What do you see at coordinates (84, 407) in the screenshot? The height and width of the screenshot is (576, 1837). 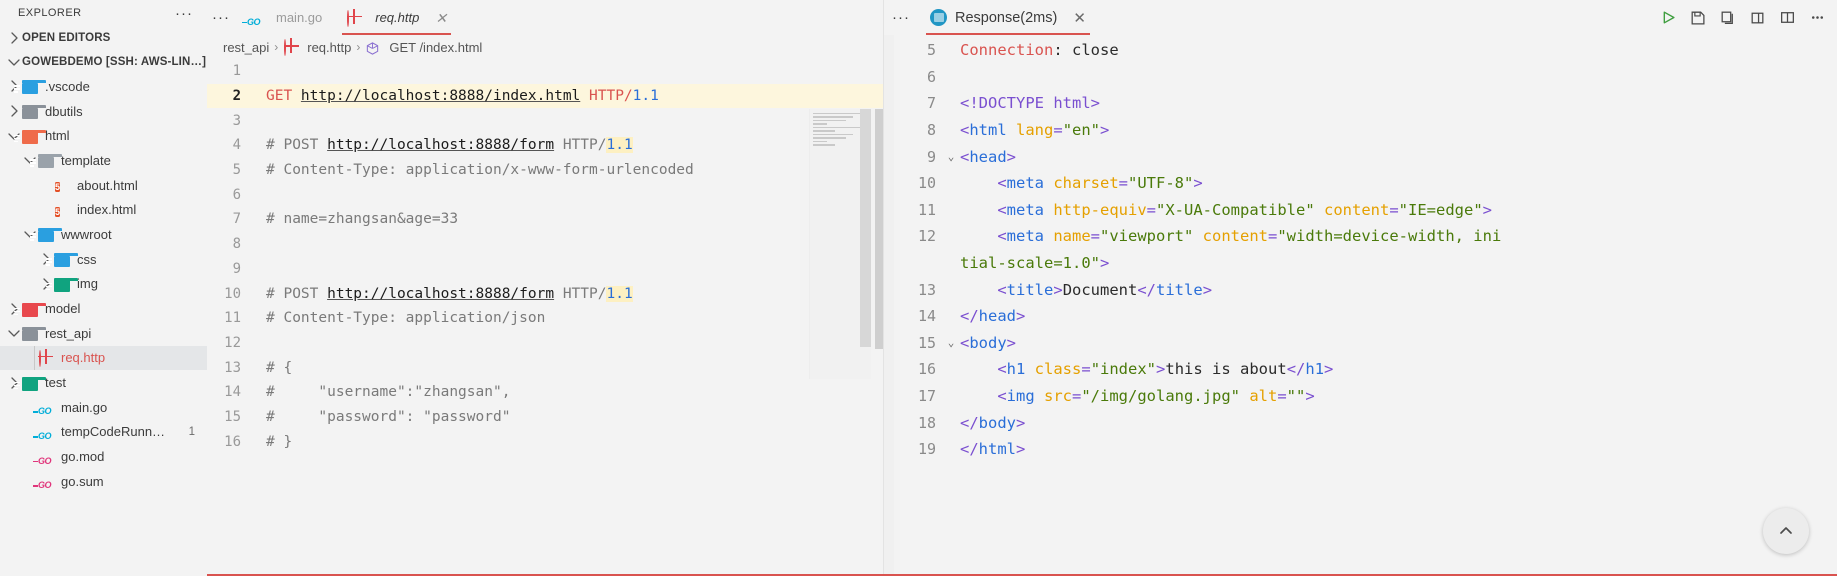 I see `tree-item-label: main.go` at bounding box center [84, 407].